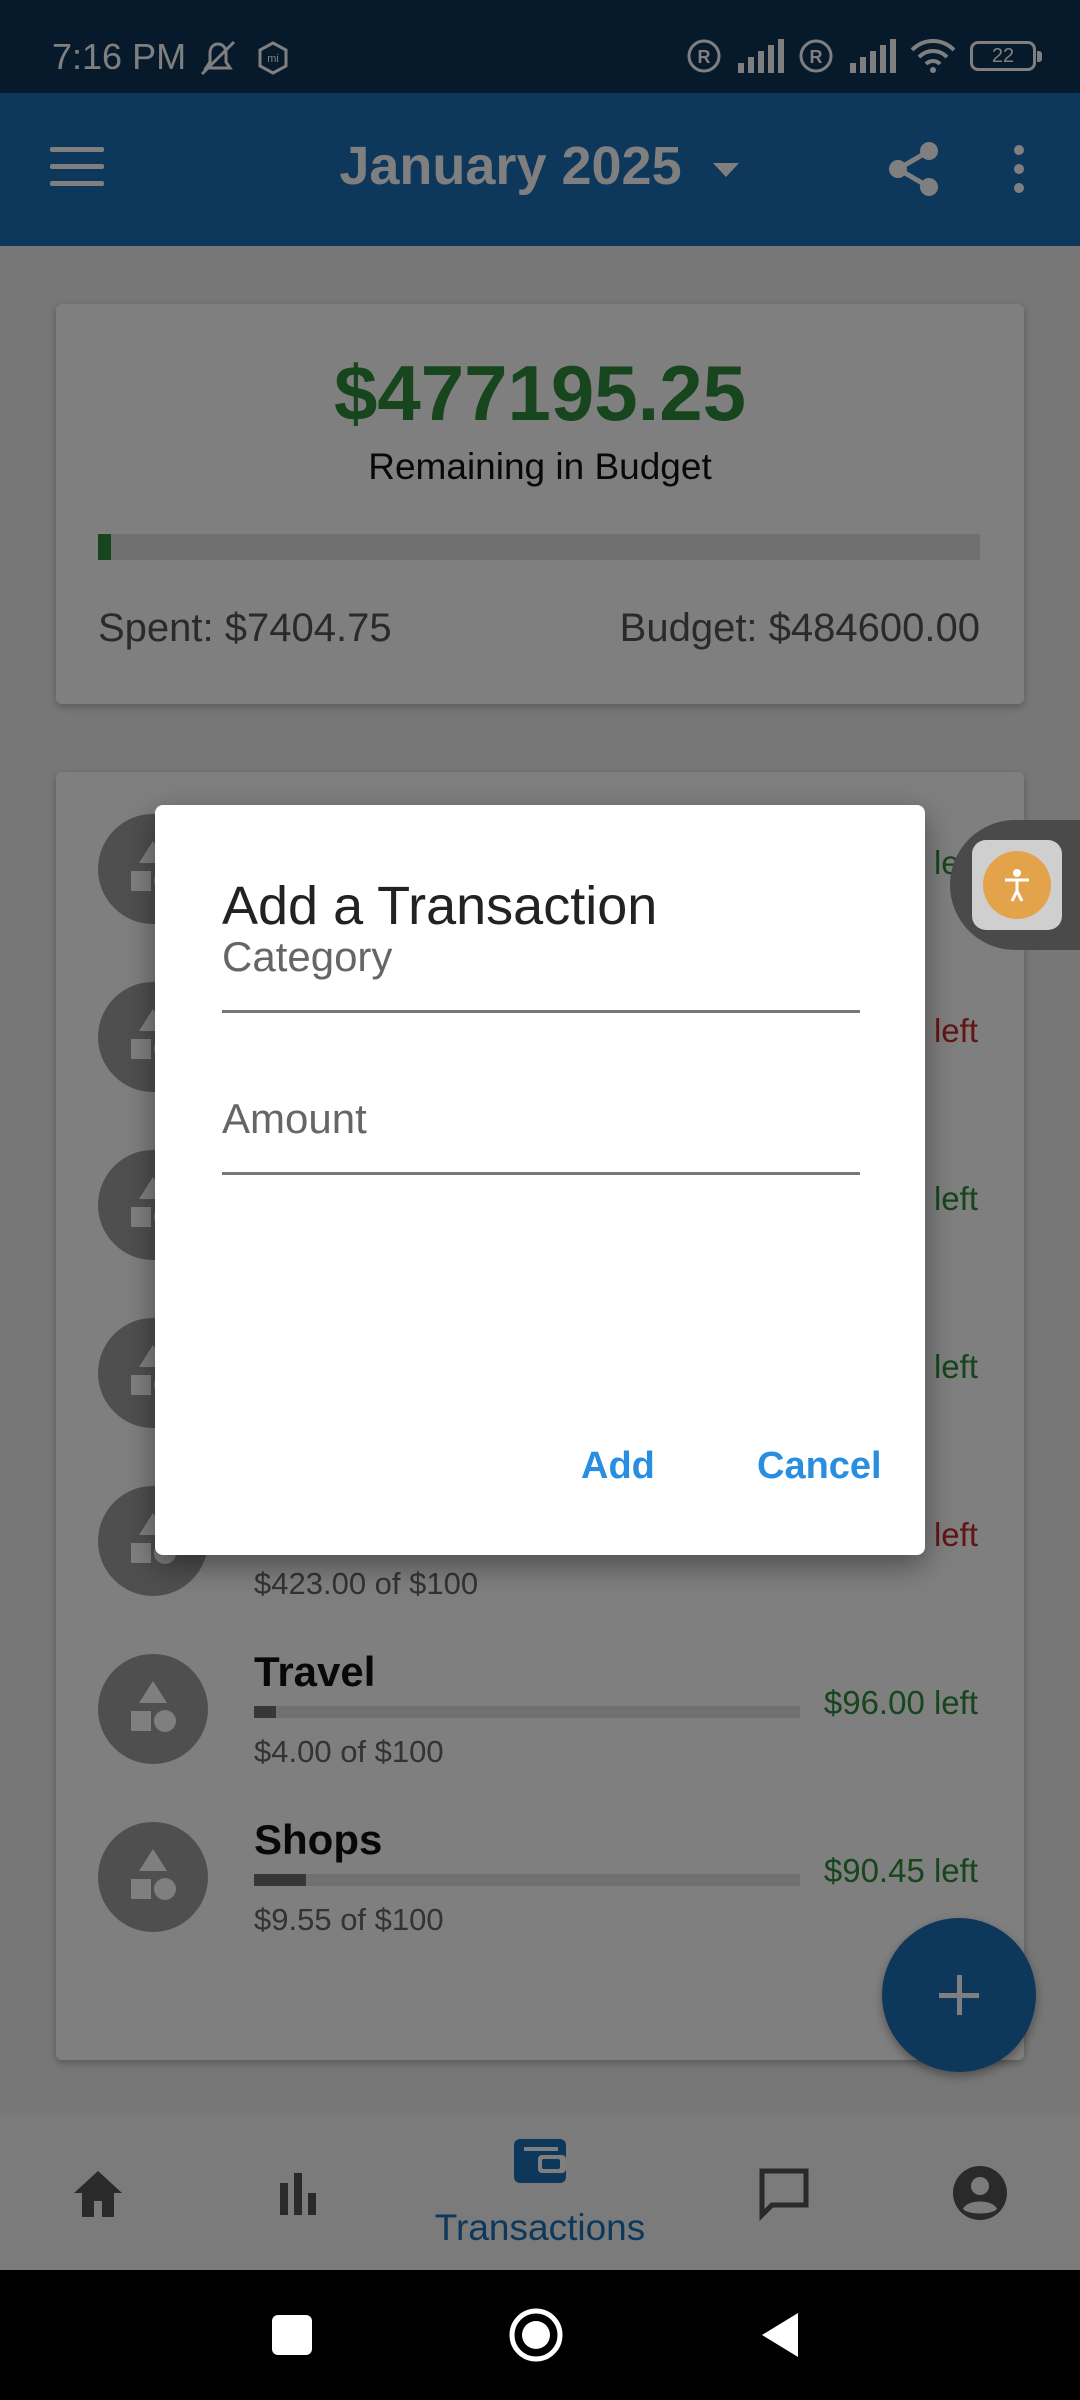 This screenshot has width=1080, height=2400. I want to click on category-input, so click(541, 956).